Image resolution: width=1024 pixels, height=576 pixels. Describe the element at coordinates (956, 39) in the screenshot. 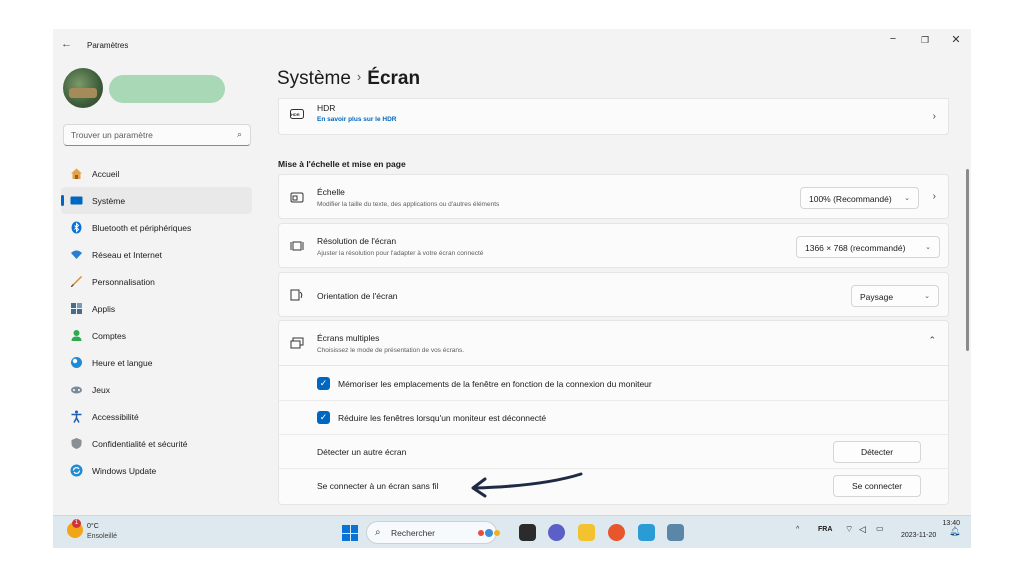

I see `close-button: ✕` at that location.